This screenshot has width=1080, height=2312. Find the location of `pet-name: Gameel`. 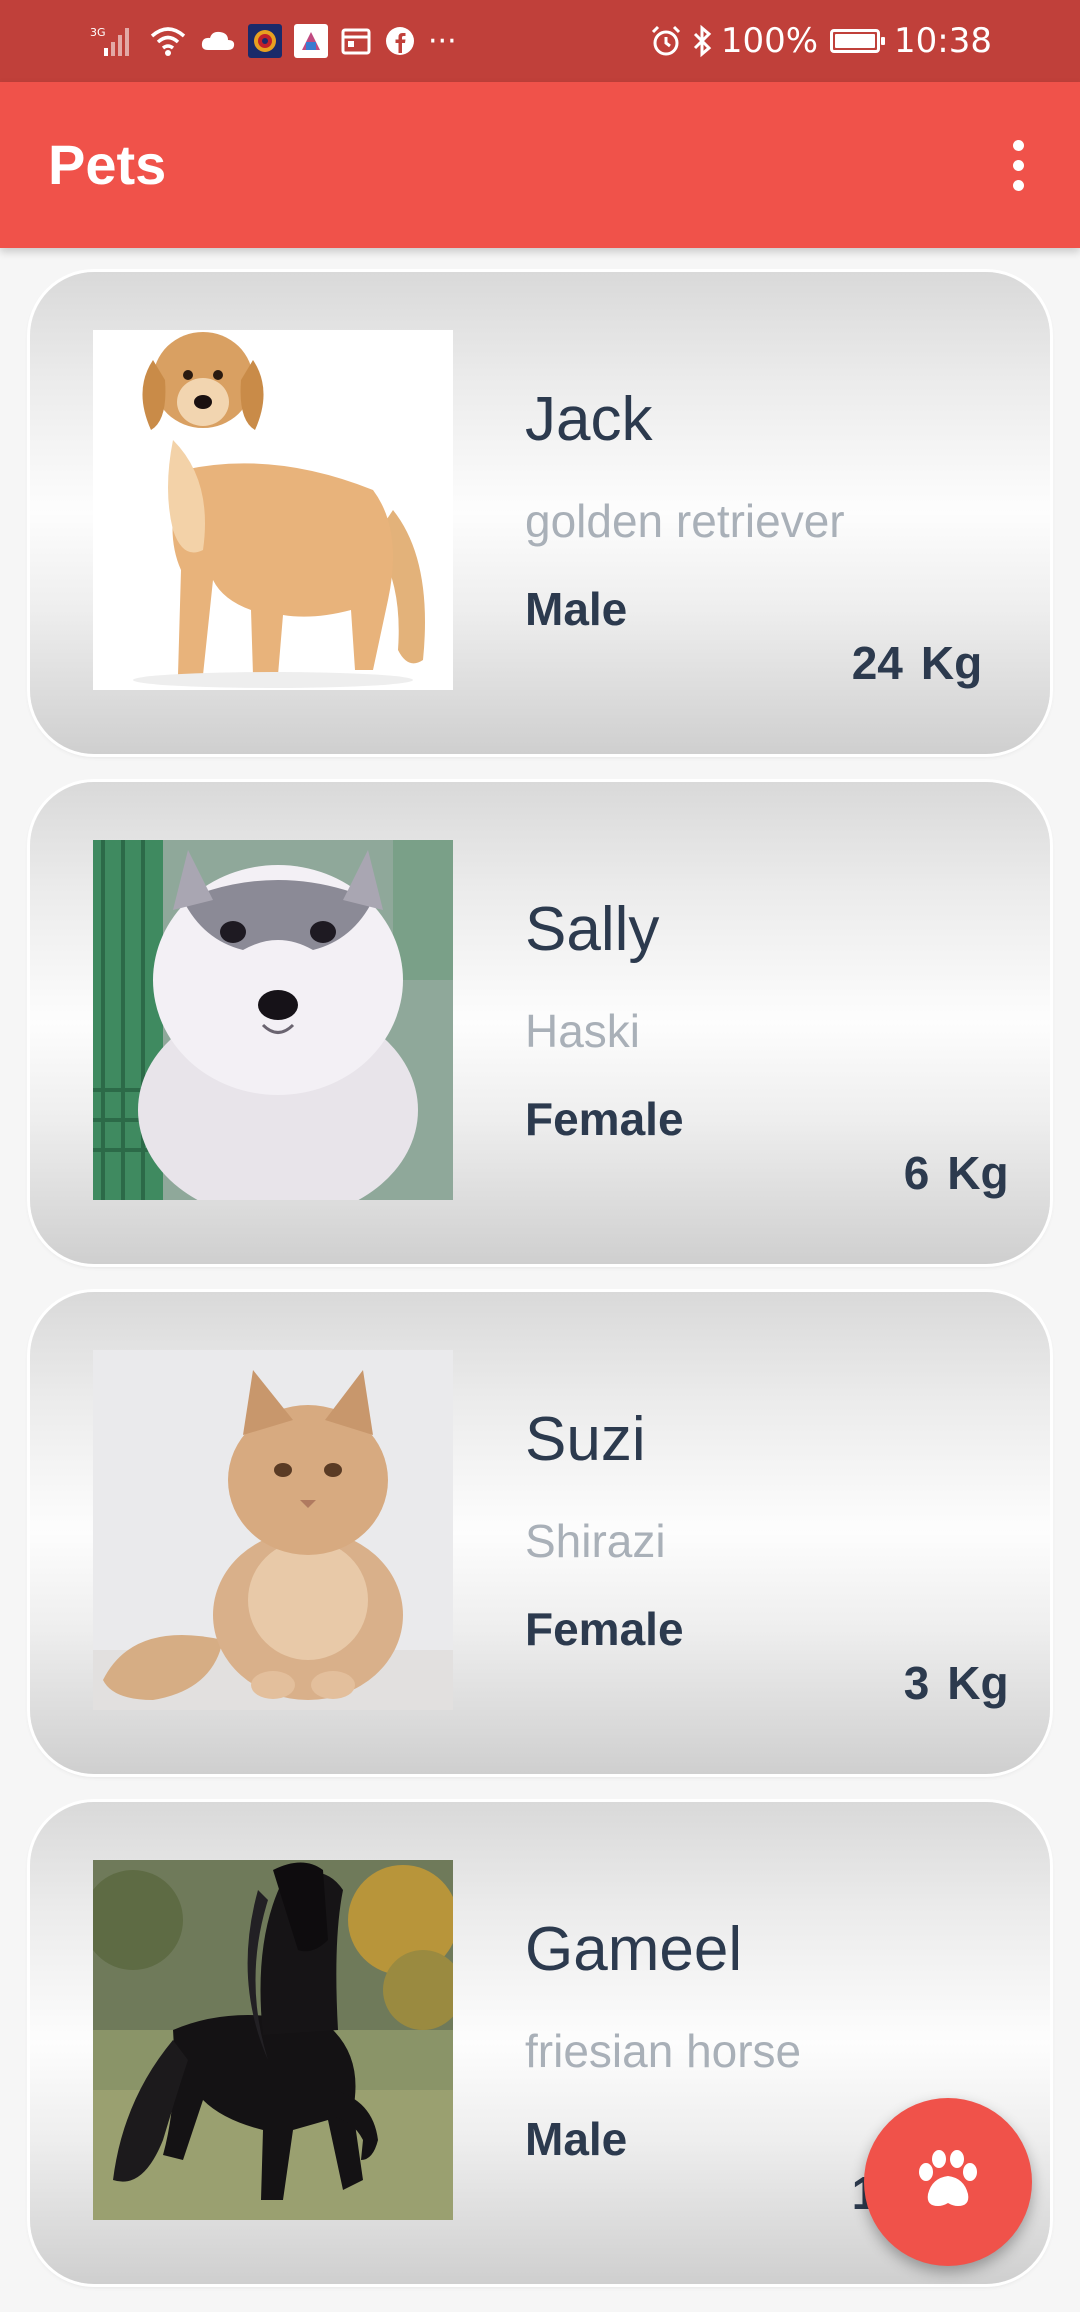

pet-name: Gameel is located at coordinates (634, 1949).